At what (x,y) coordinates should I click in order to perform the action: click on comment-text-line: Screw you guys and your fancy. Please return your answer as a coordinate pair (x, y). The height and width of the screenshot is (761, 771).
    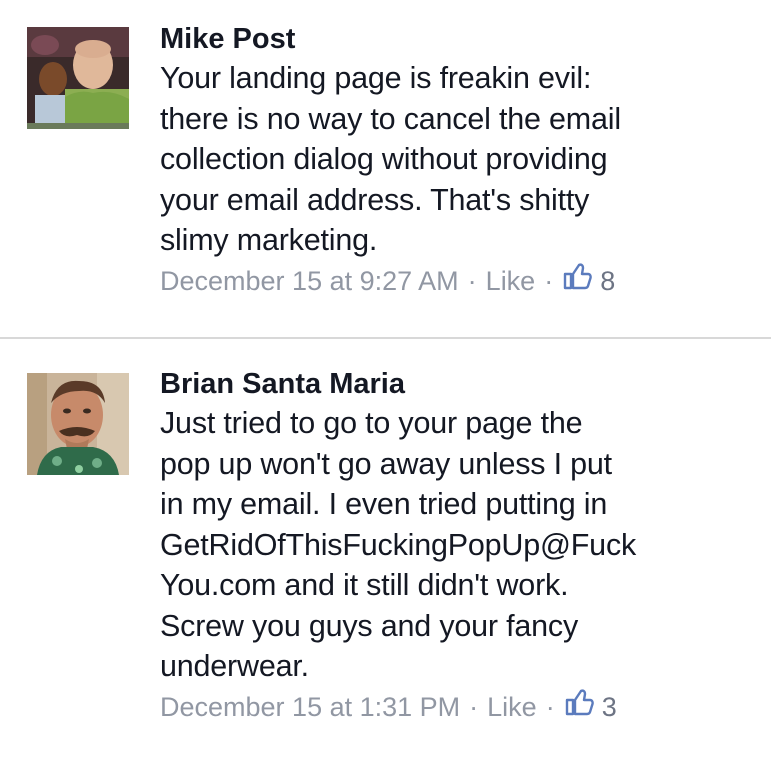
    Looking at the image, I should click on (369, 625).